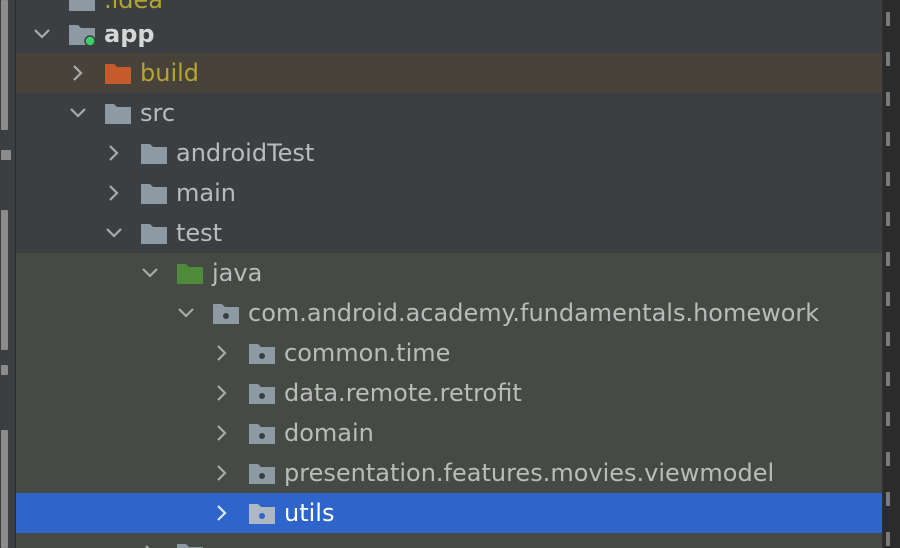 The height and width of the screenshot is (548, 900). Describe the element at coordinates (309, 513) in the screenshot. I see `tree-row-label: utils` at that location.